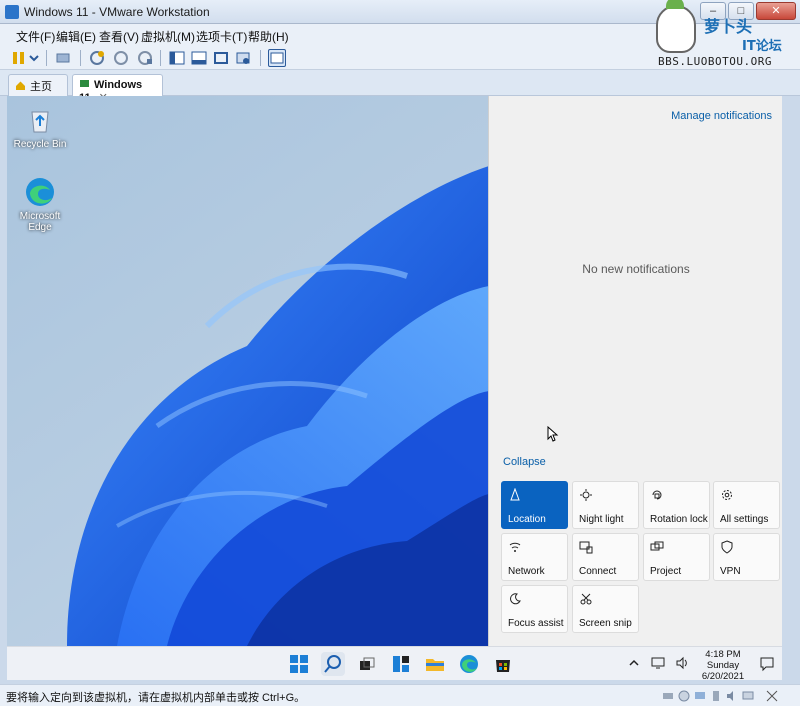 Image resolution: width=800 pixels, height=706 pixels. What do you see at coordinates (12, 12) in the screenshot?
I see `vmware-app-icon` at bounding box center [12, 12].